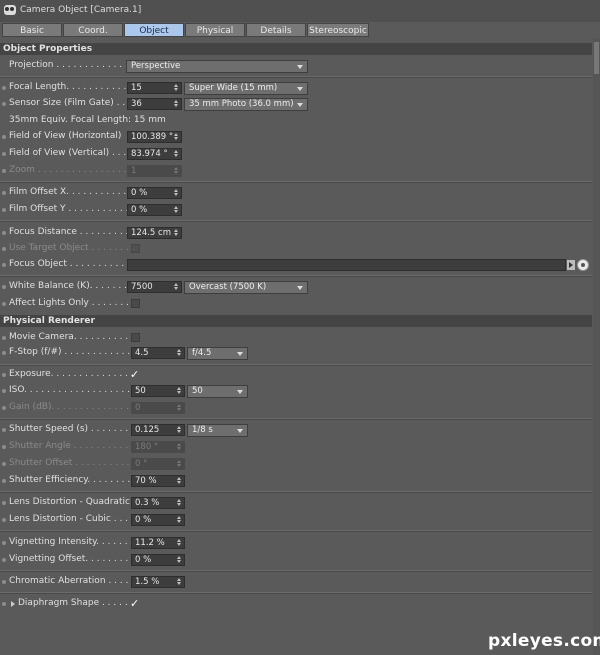 This screenshot has width=600, height=655. What do you see at coordinates (158, 560) in the screenshot?
I see `vignetting-offset-input: 0 %` at bounding box center [158, 560].